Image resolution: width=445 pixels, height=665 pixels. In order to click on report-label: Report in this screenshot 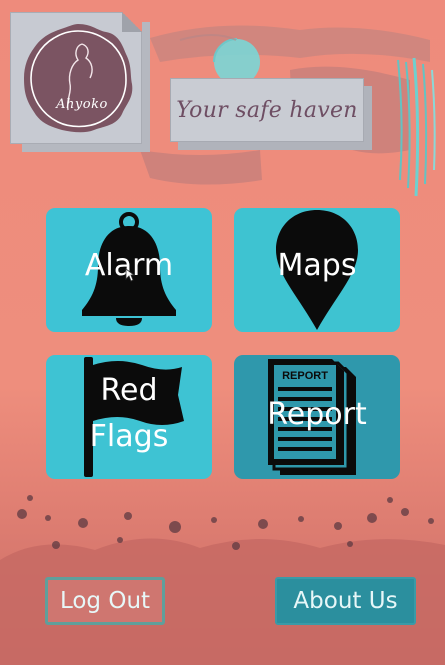, I will do `click(317, 414)`.